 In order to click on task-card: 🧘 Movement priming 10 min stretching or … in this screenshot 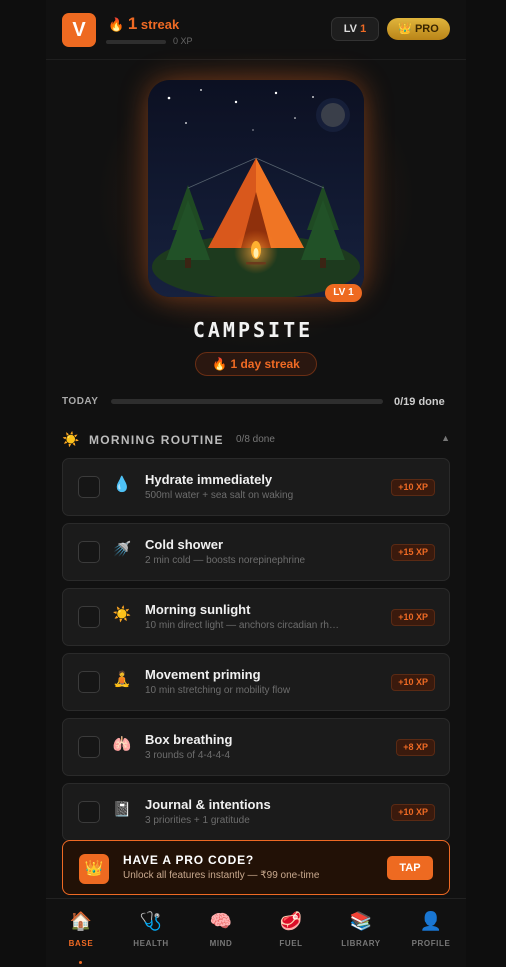, I will do `click(256, 682)`.